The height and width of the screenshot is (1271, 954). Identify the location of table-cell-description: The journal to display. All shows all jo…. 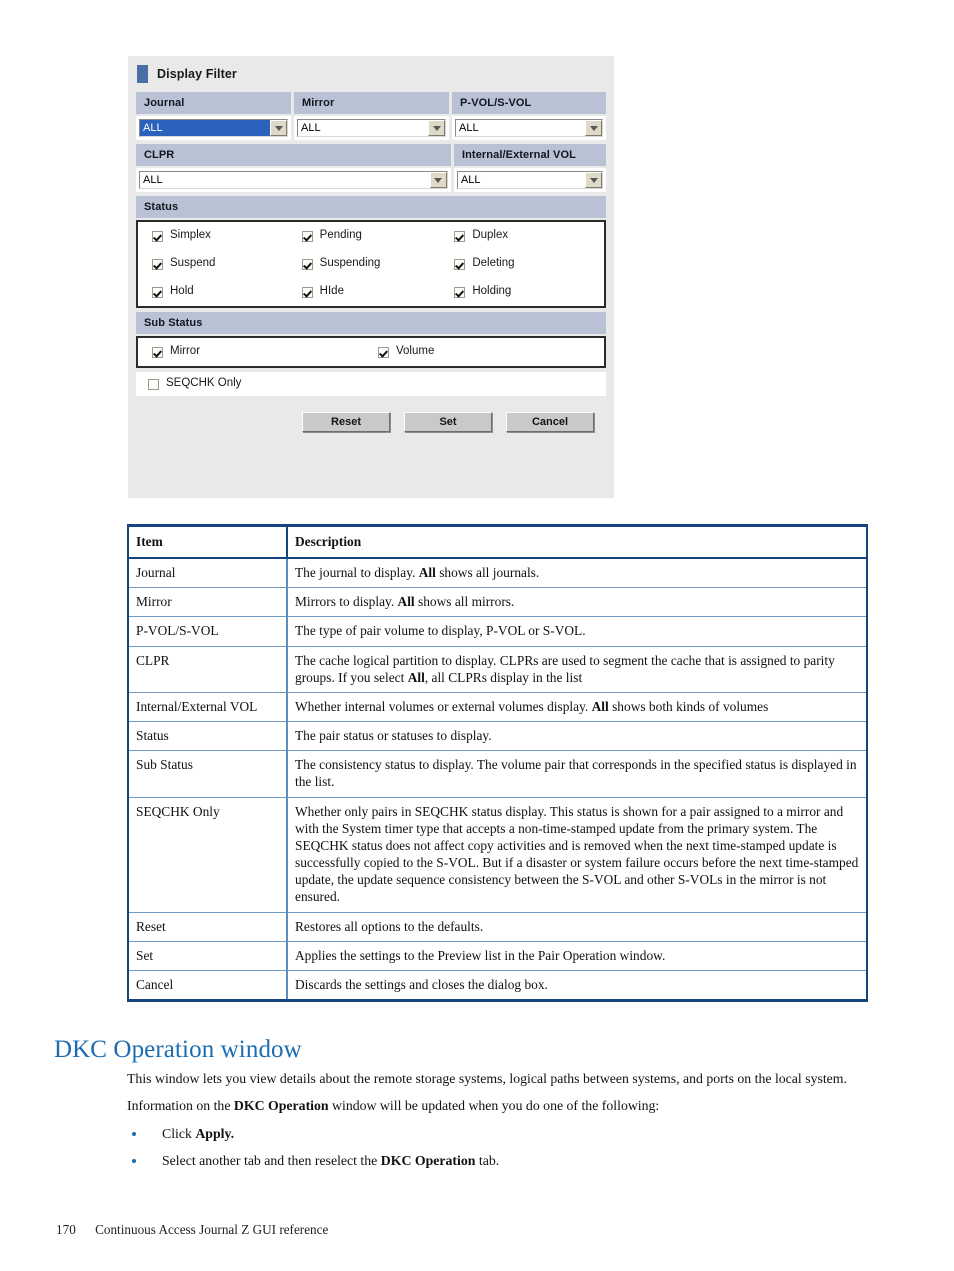
(577, 573).